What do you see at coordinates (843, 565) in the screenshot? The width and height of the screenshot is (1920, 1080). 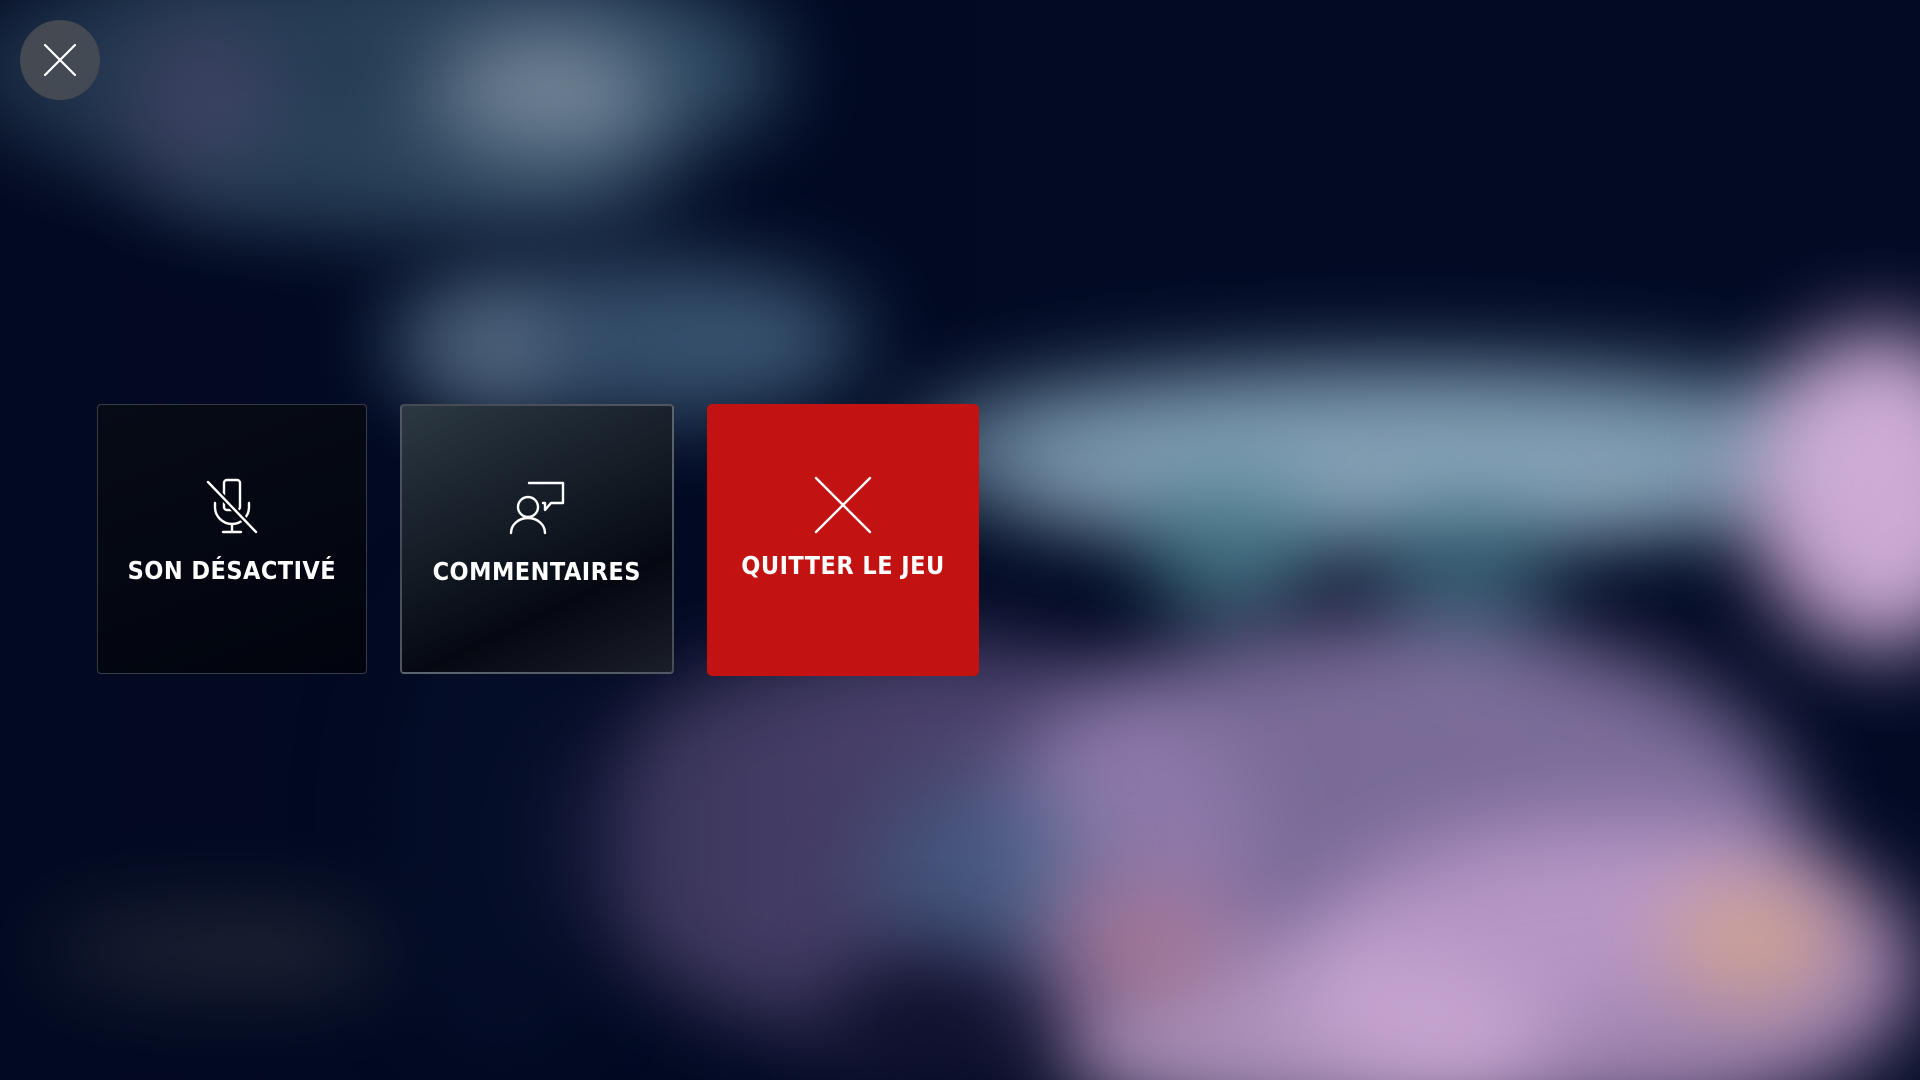 I see `quit-game-label: QUITTER LE JEU` at bounding box center [843, 565].